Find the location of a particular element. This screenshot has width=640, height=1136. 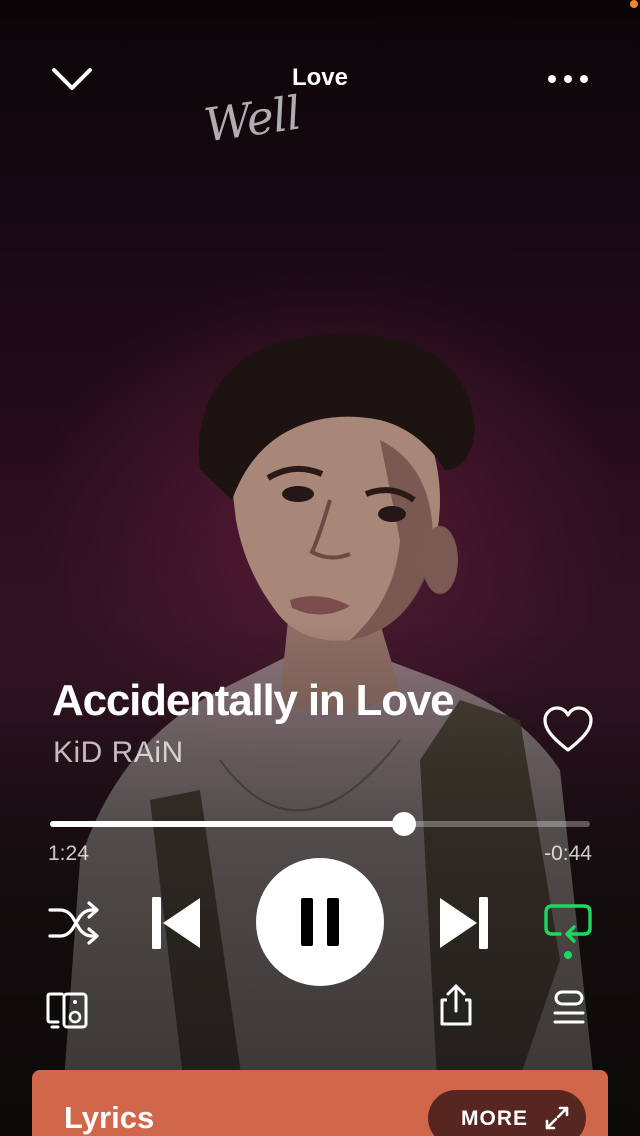

more-horizontal-icon is located at coordinates (568, 79).